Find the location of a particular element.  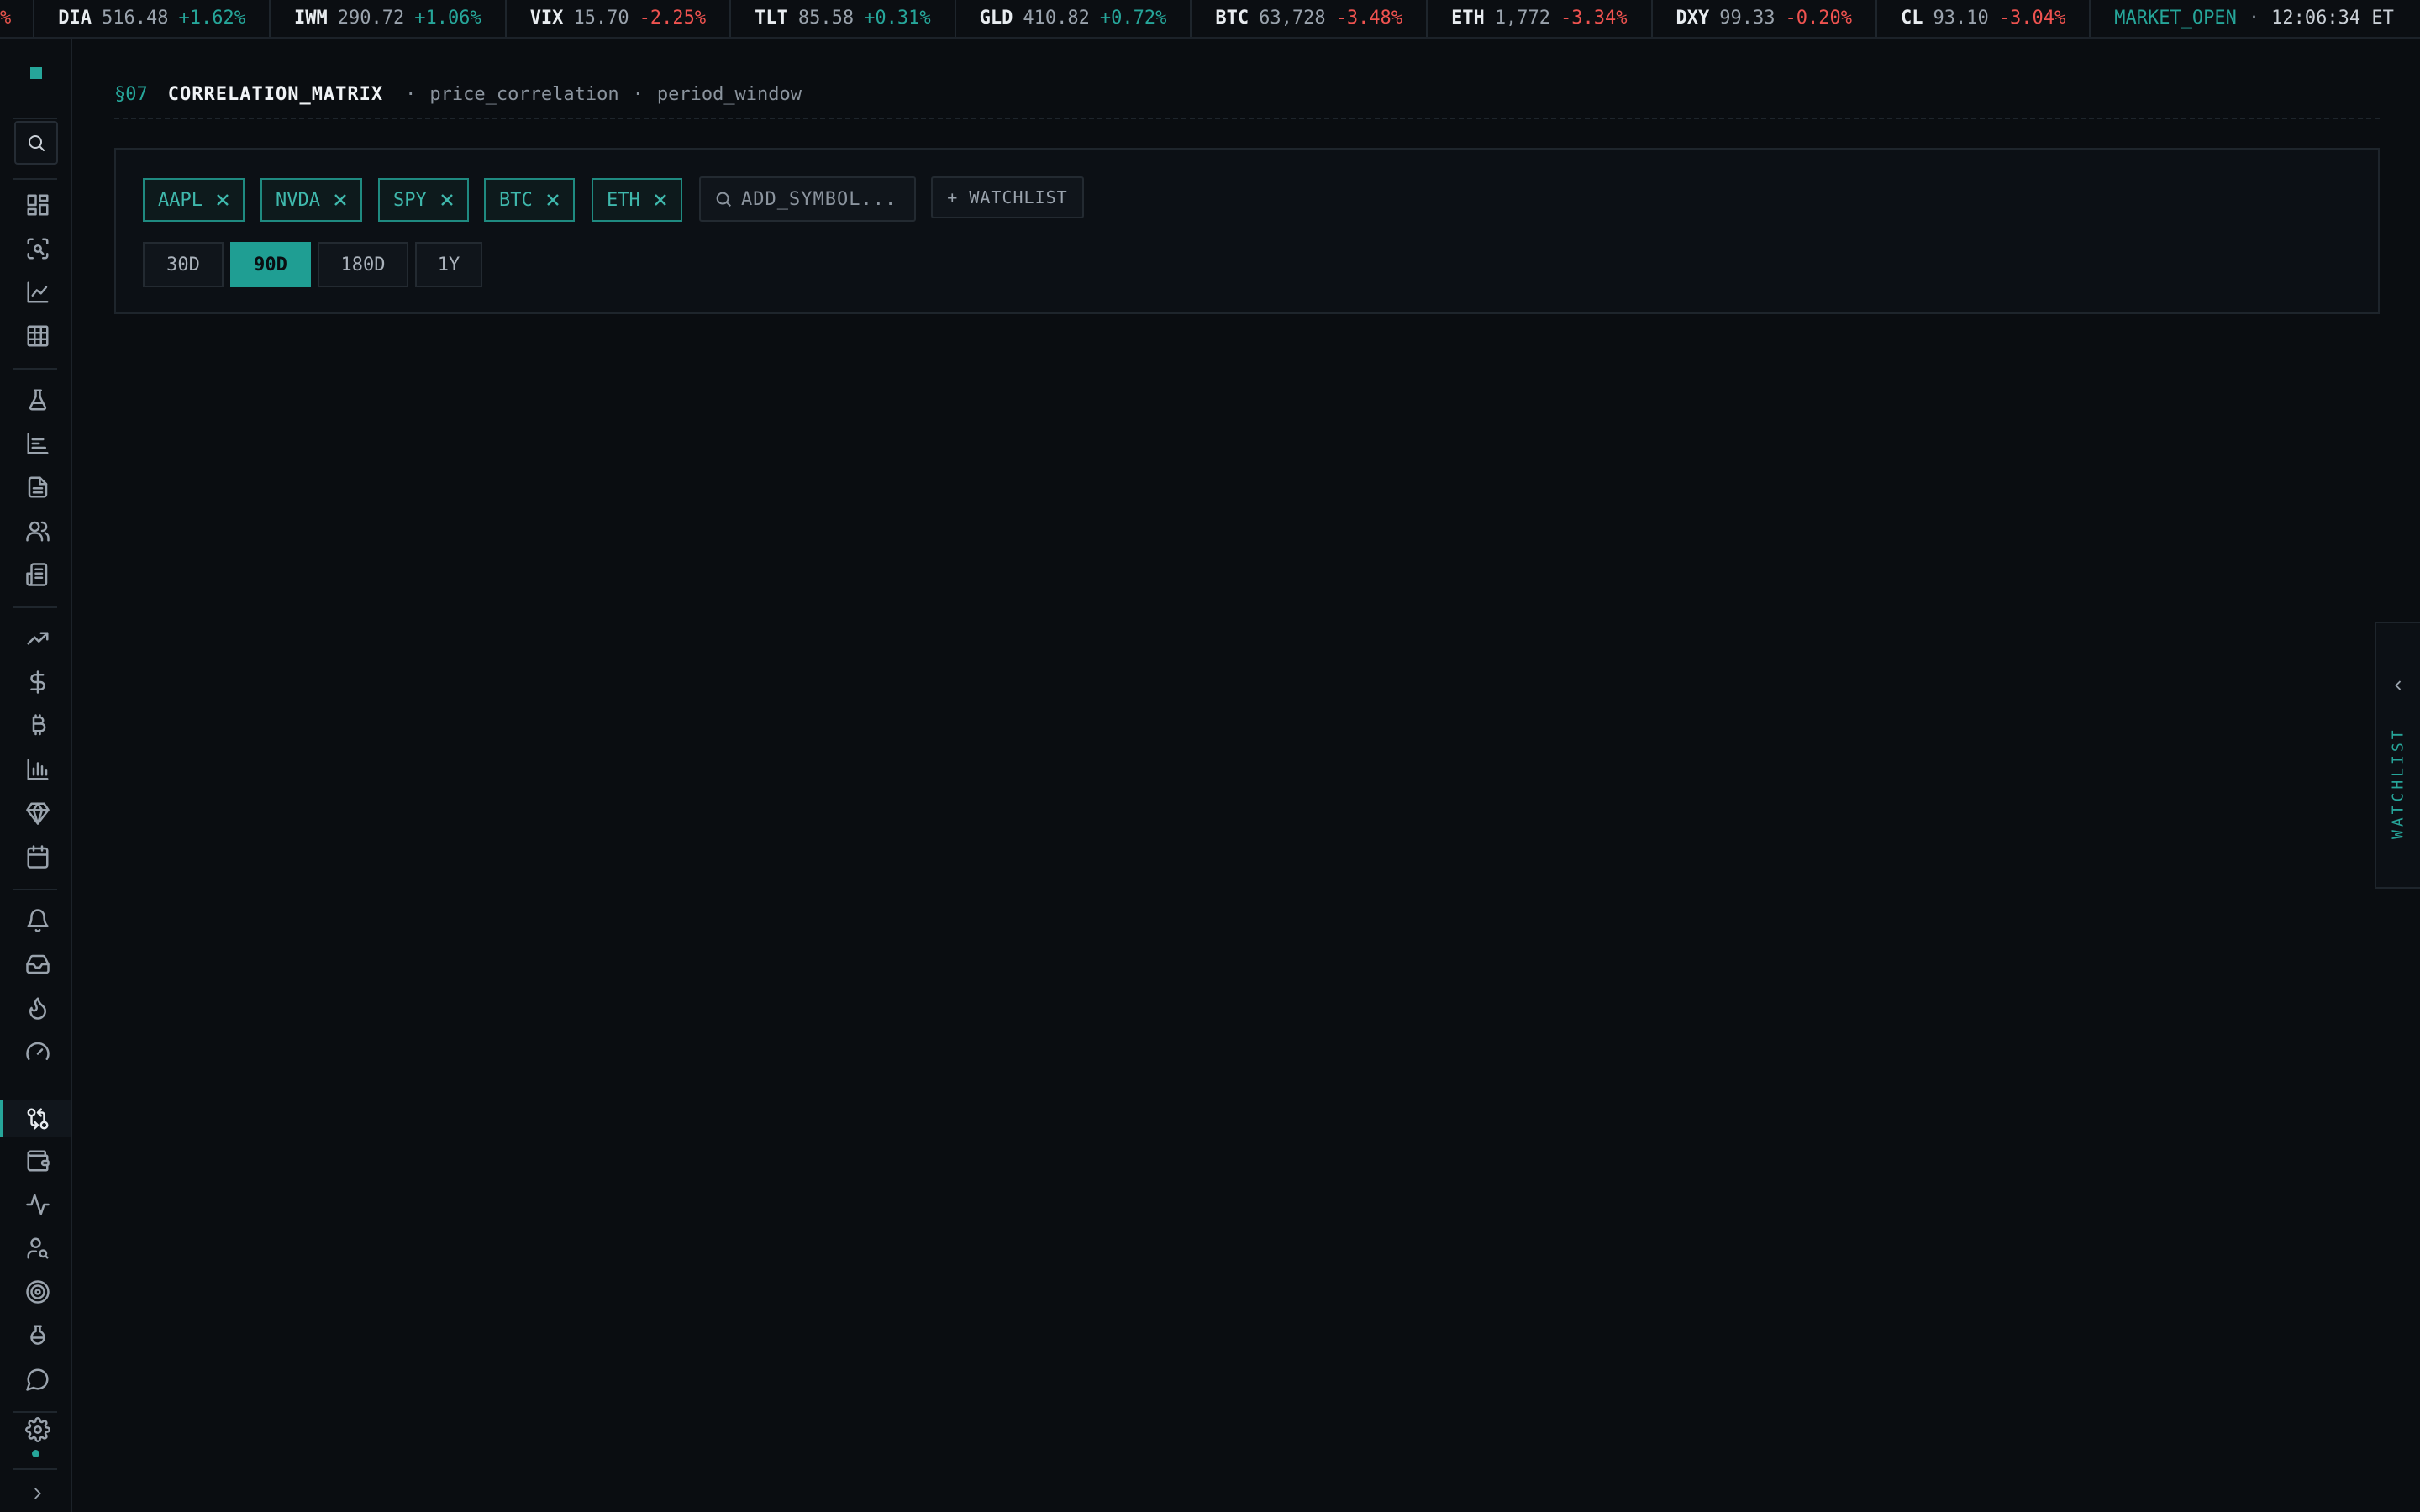

add-symbol-field is located at coordinates (808, 199).